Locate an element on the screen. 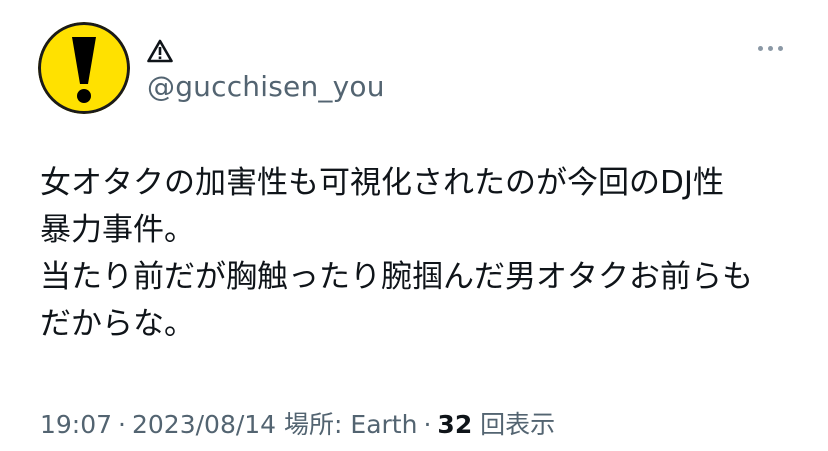  tweet-text-line: 当たり前だが胸触ったり腕掴んだ男オタクお前らも is located at coordinates (396, 277).